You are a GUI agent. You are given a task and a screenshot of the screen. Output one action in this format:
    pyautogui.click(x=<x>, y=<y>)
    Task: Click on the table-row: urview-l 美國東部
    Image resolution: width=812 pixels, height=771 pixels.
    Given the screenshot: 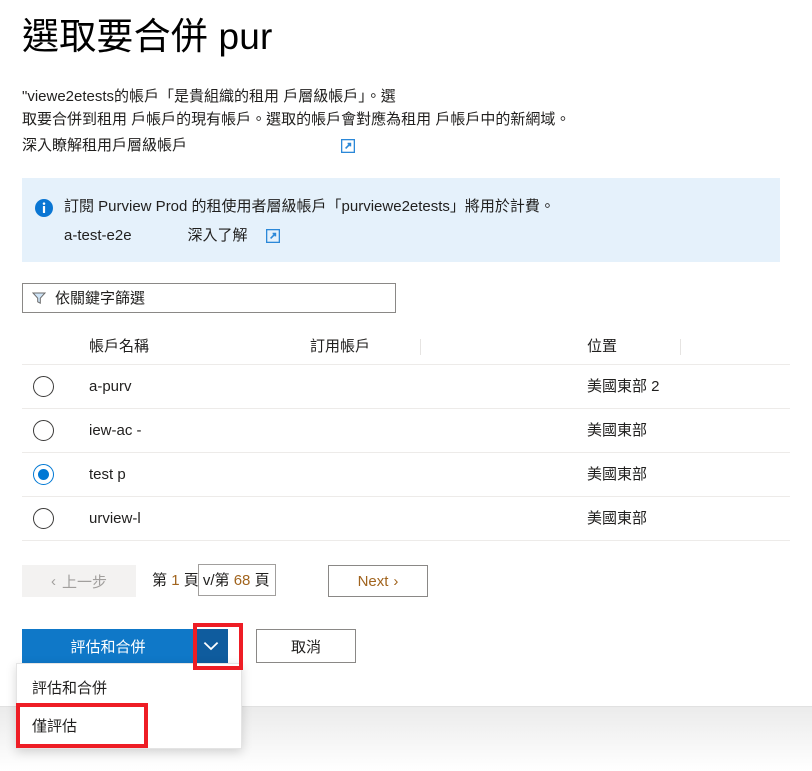 What is the action you would take?
    pyautogui.click(x=406, y=519)
    